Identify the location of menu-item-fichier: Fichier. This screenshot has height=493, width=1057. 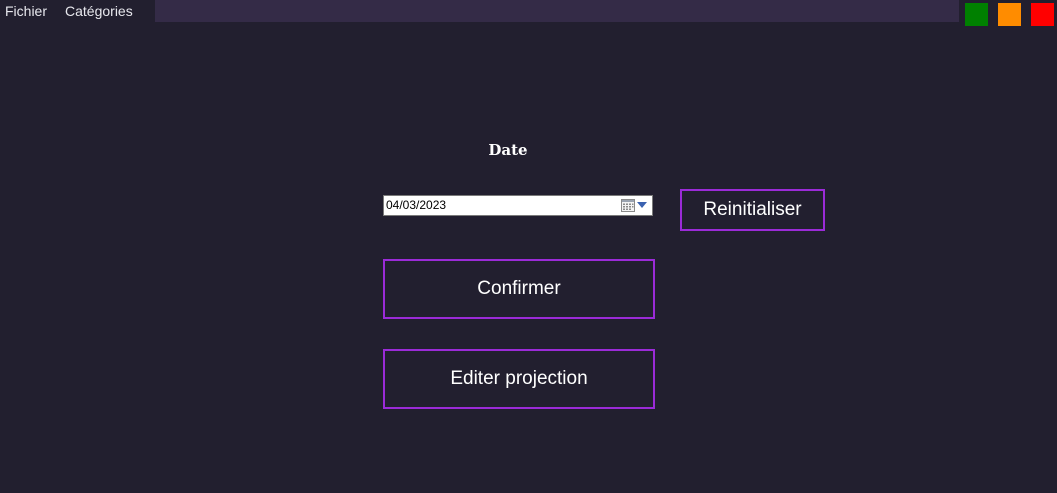
(26, 11).